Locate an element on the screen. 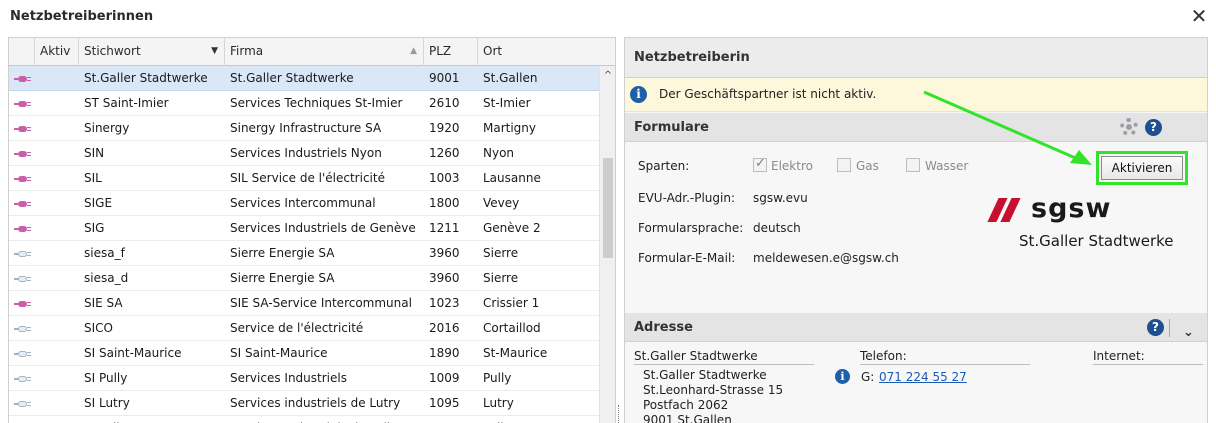 The width and height of the screenshot is (1216, 423). plz-cell: 9001 is located at coordinates (444, 78).